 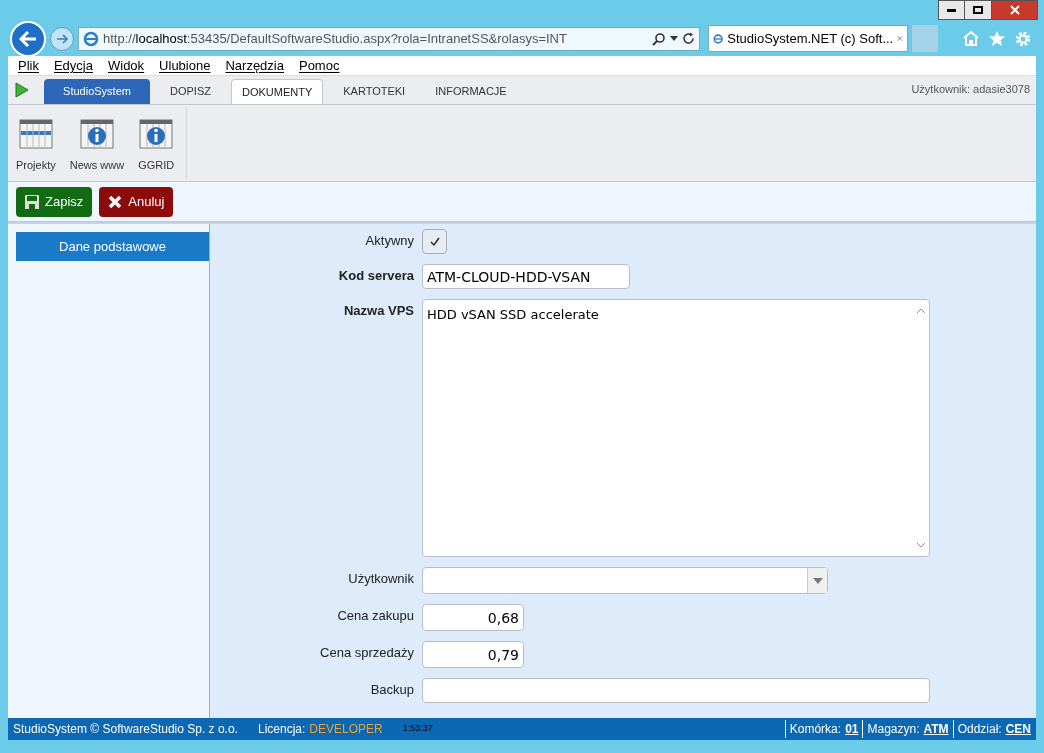 I want to click on status-link: 01, so click(x=852, y=729).